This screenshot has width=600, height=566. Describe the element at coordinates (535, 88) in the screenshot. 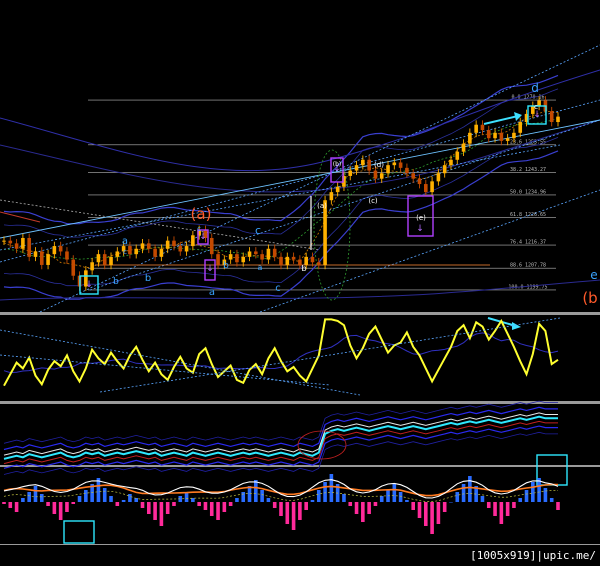

I see `wave-label: d` at that location.